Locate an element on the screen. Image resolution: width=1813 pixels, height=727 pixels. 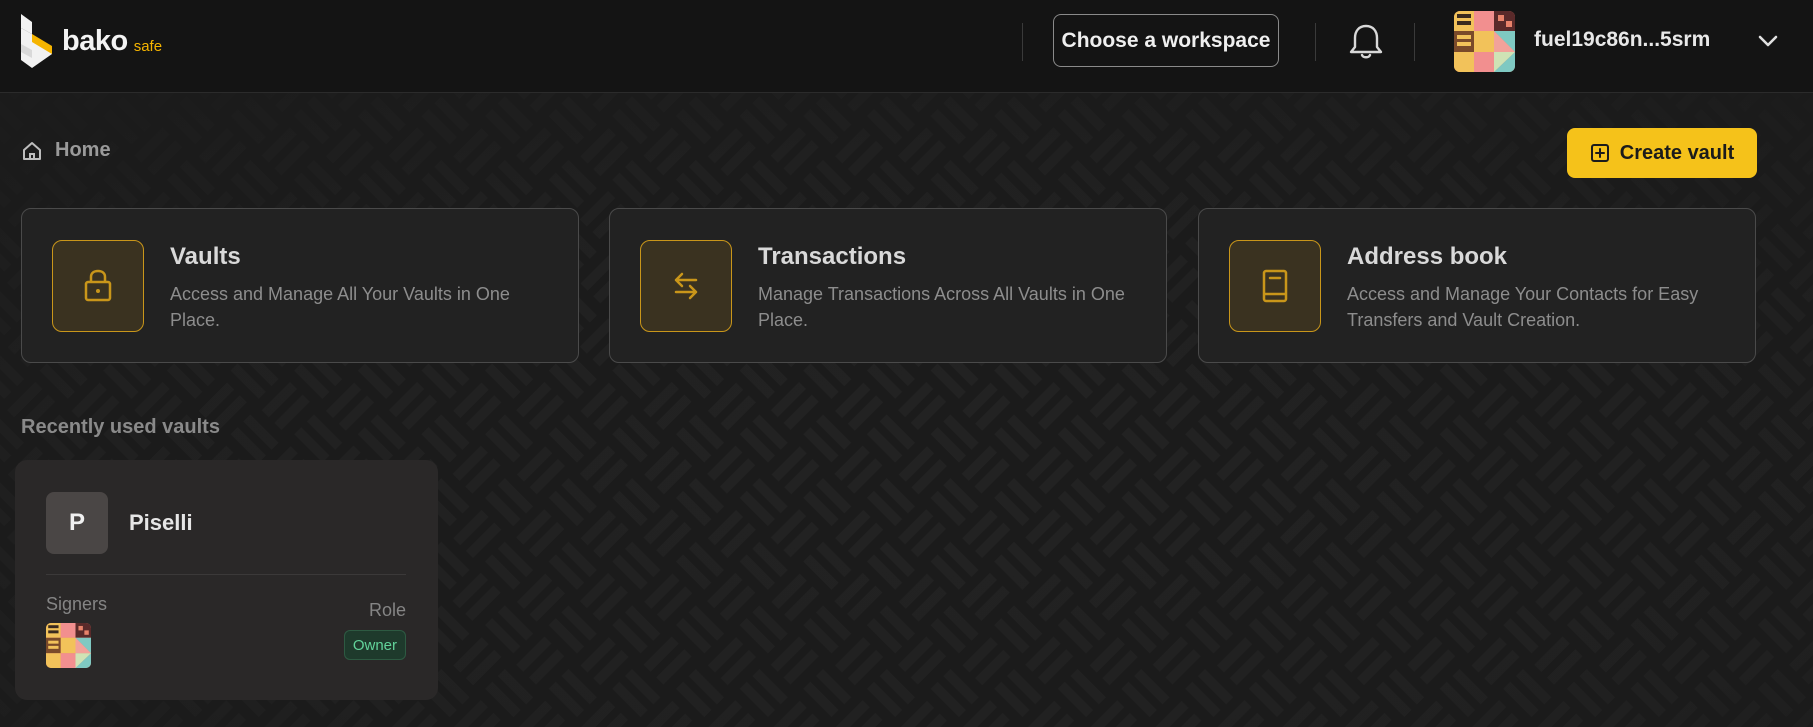
choose-workspace-button: Choose a workspace is located at coordinates (1166, 40).